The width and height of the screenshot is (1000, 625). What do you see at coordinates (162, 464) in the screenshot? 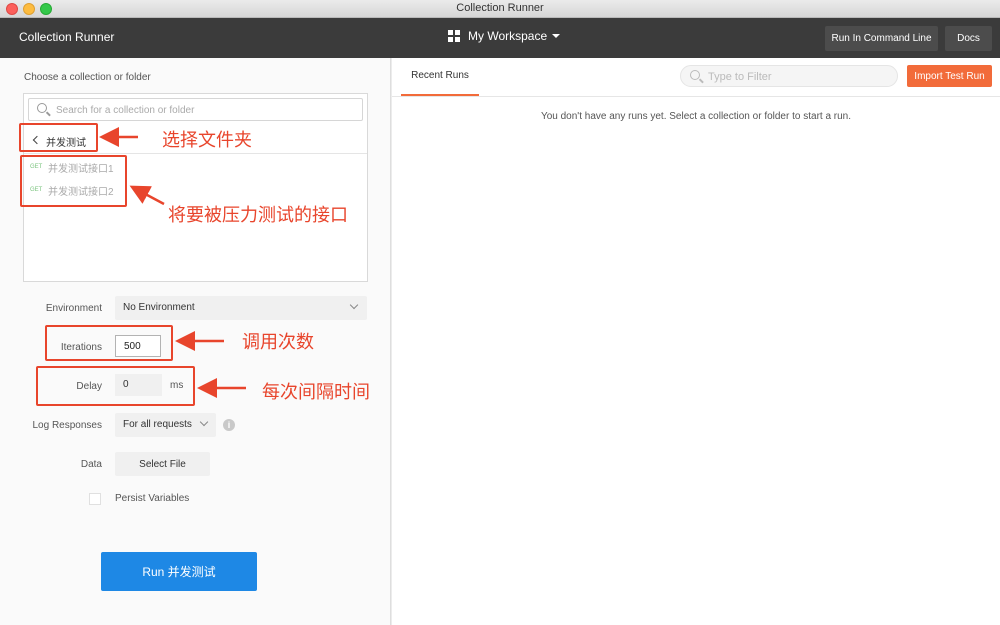
I see `select-file-button: Select File` at bounding box center [162, 464].